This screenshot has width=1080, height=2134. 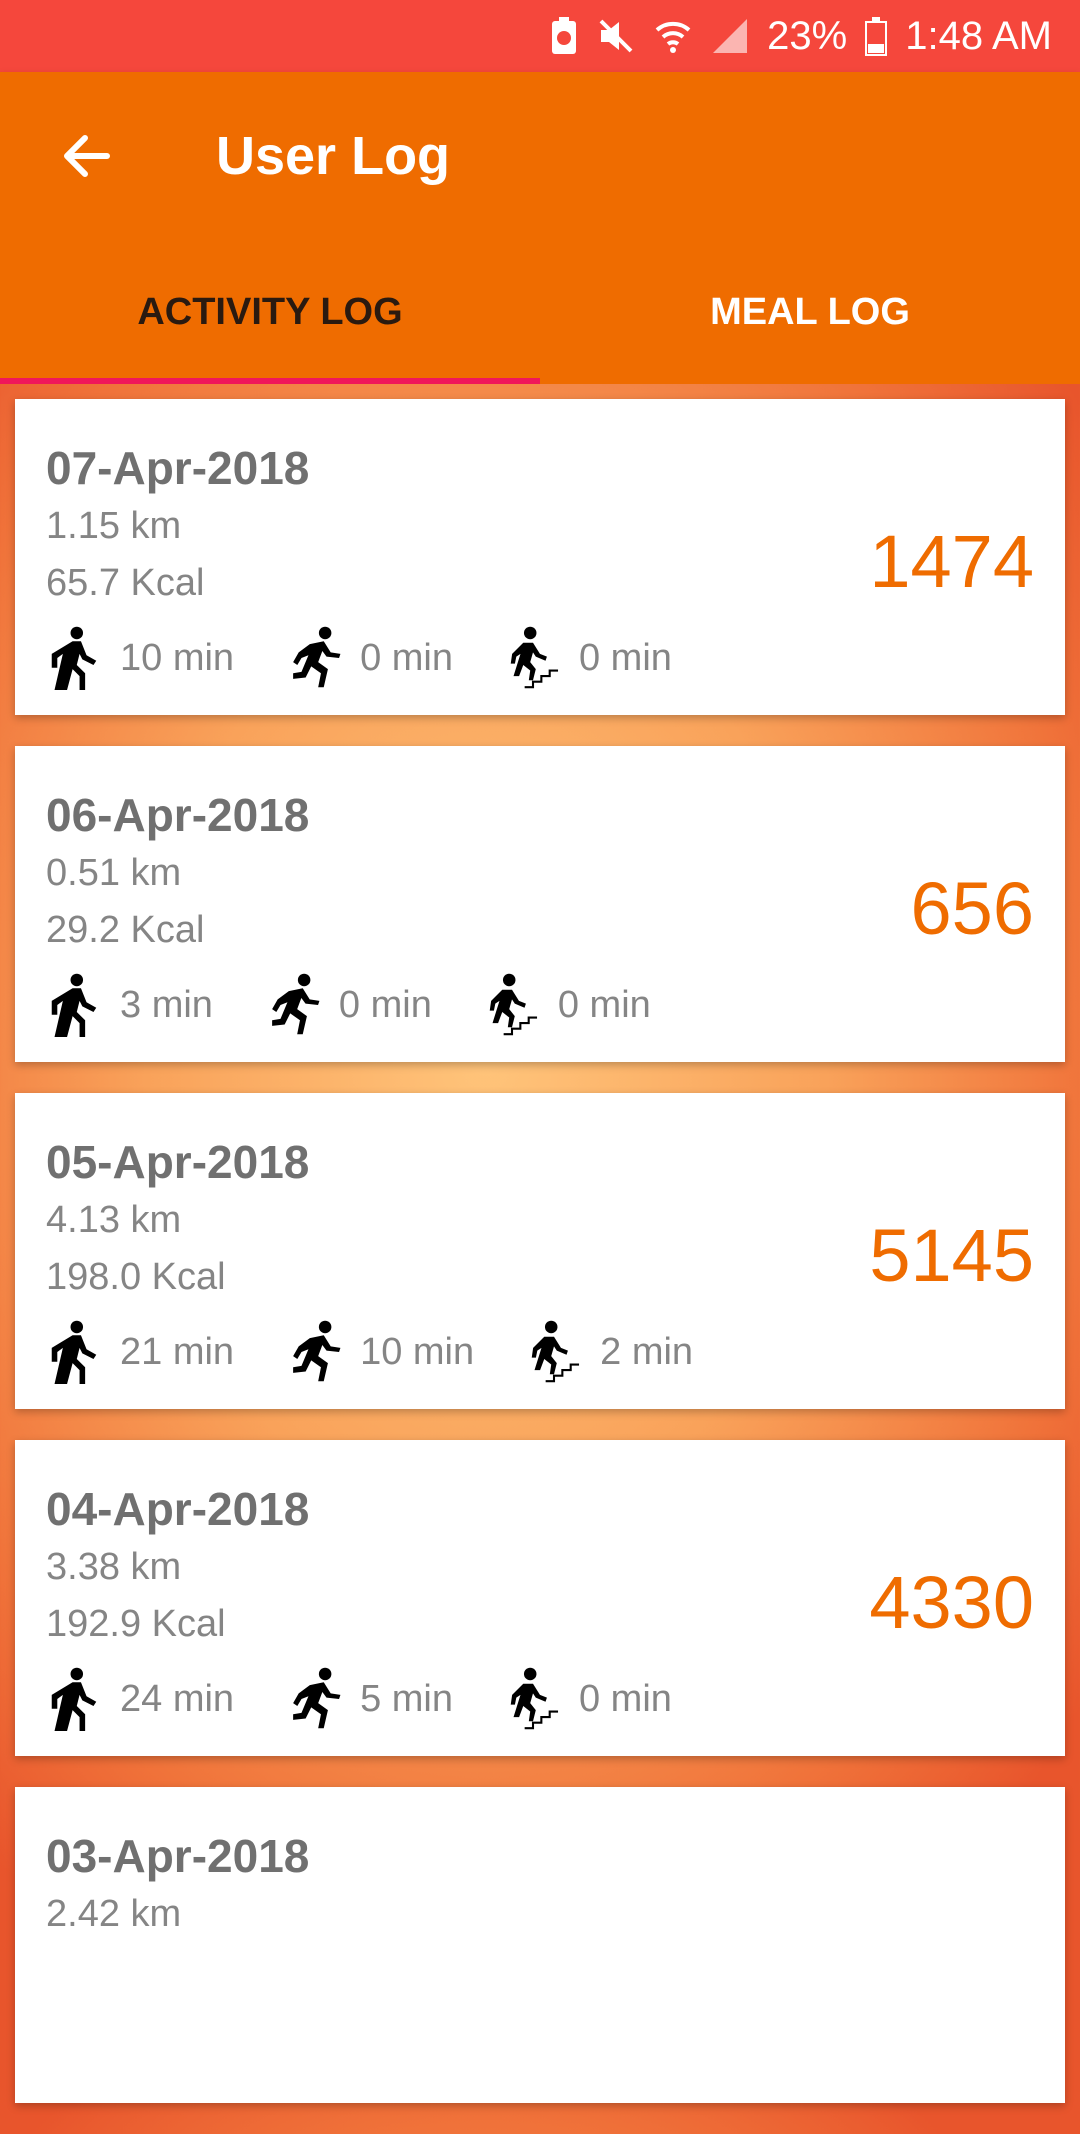 I want to click on run-time: 10 min, so click(x=417, y=1351).